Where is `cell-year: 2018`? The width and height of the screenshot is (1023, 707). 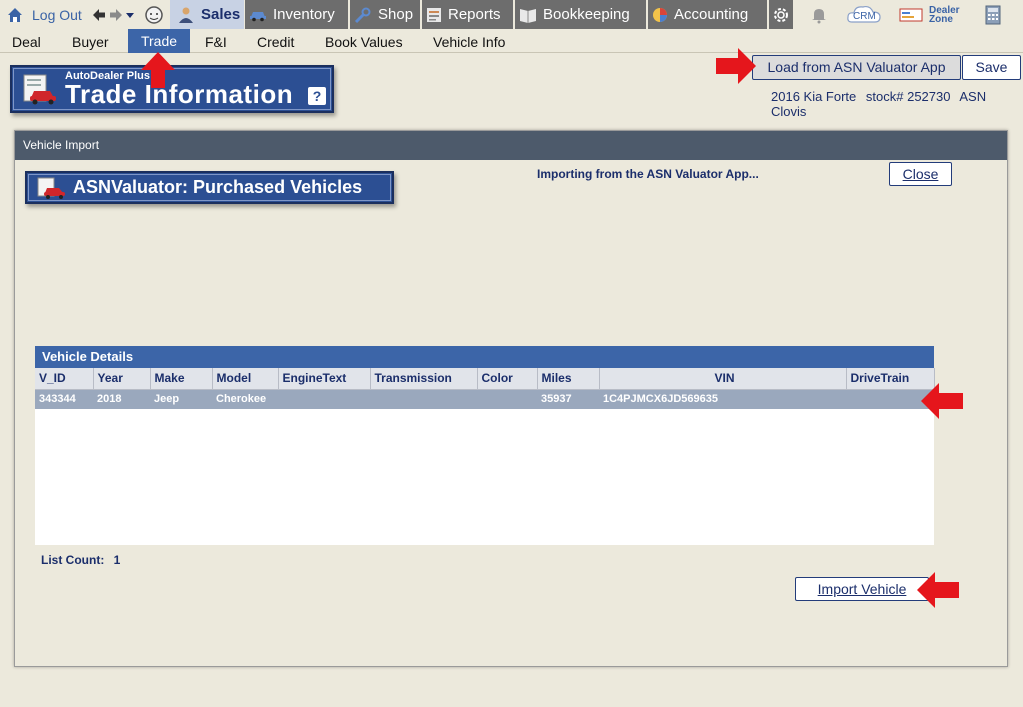 cell-year: 2018 is located at coordinates (121, 399).